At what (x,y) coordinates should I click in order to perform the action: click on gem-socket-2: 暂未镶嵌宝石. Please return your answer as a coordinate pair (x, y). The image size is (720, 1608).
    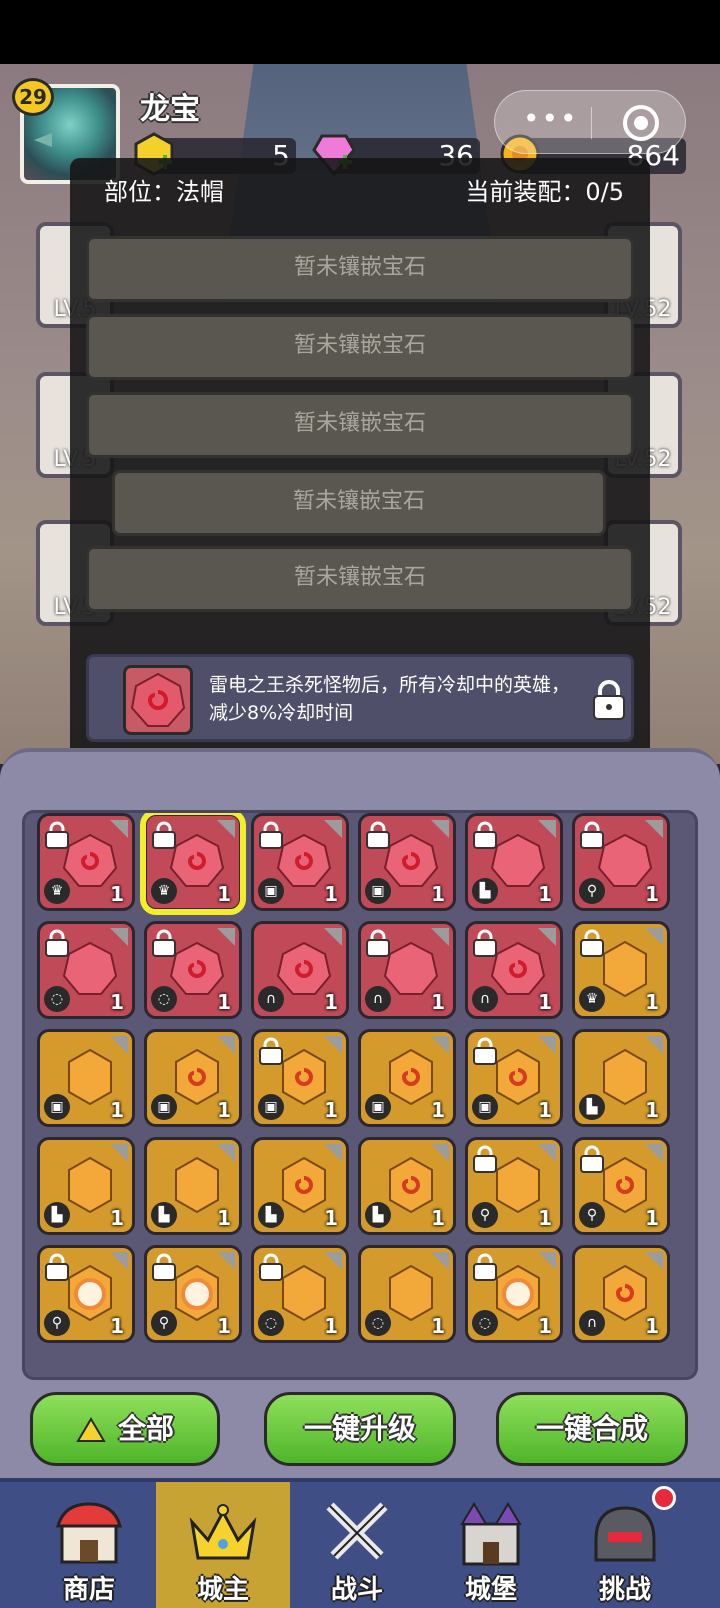
    Looking at the image, I should click on (360, 347).